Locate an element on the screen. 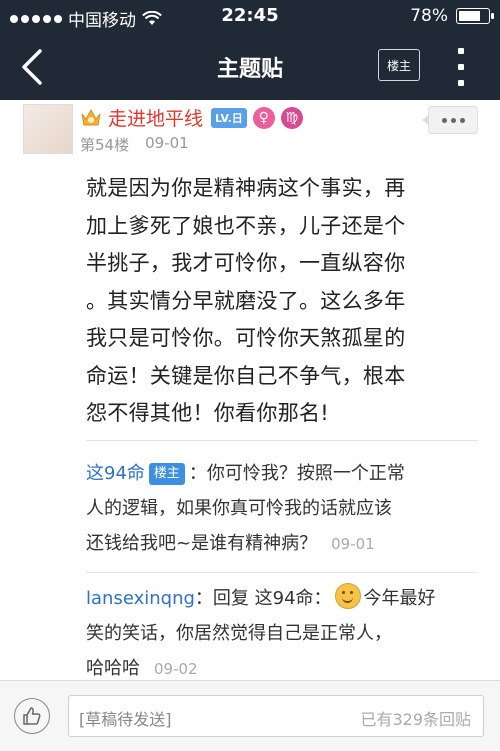  female-gender-icon: ♀ is located at coordinates (263, 117).